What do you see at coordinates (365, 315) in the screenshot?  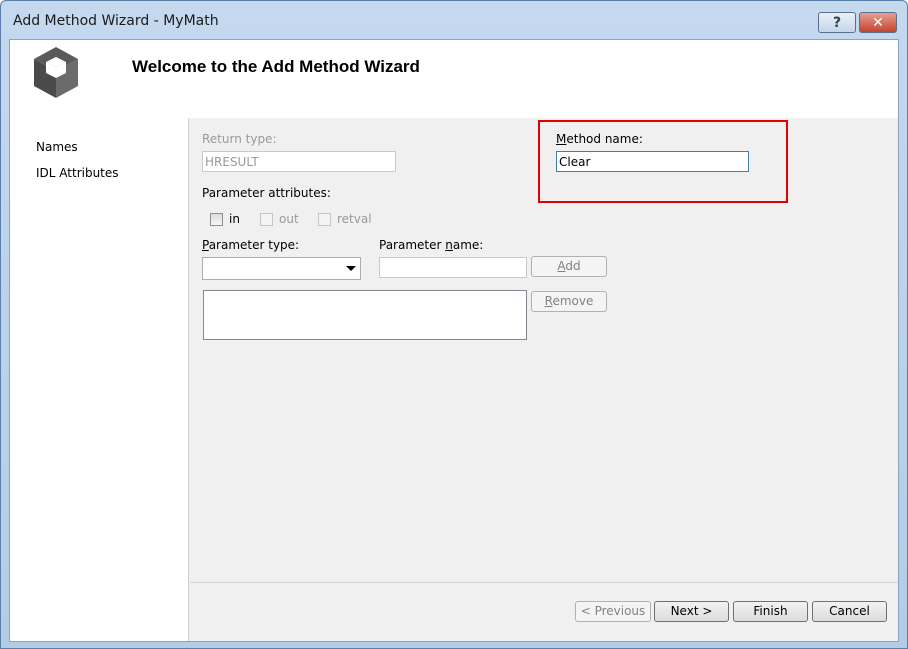 I see `parameter-list` at bounding box center [365, 315].